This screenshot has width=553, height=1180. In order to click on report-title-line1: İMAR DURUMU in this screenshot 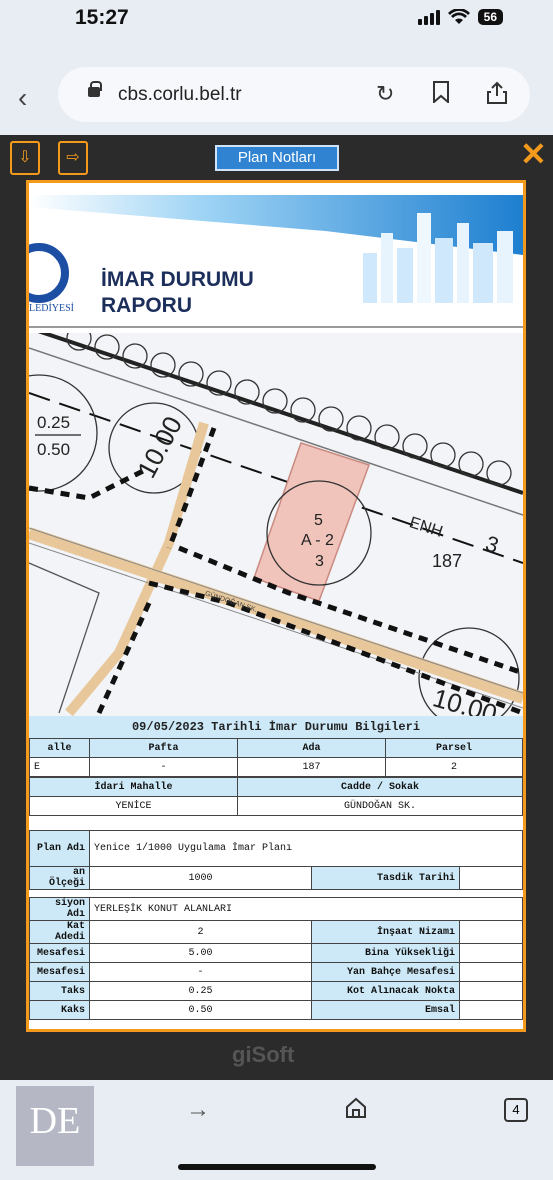, I will do `click(177, 279)`.